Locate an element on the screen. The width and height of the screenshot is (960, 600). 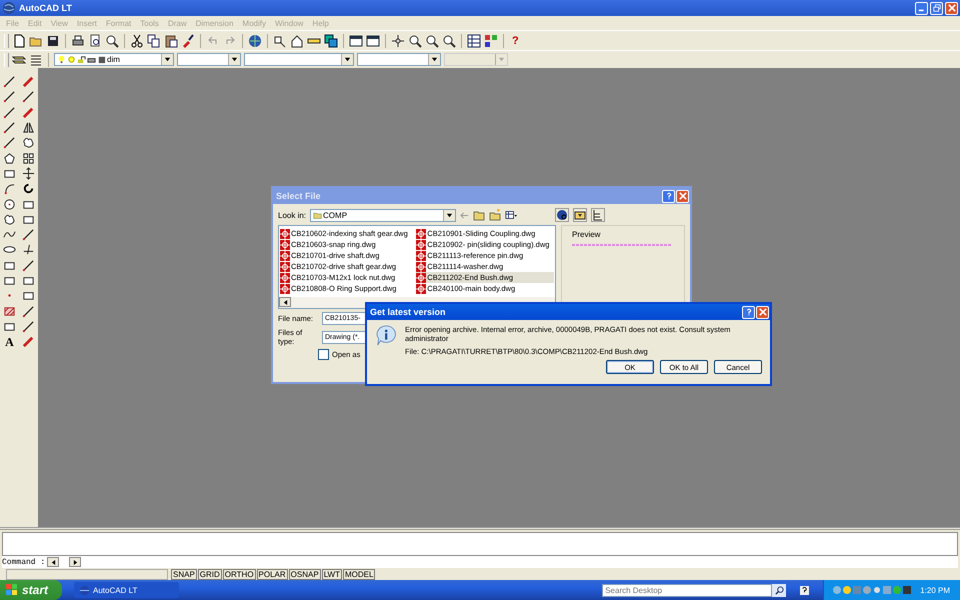
layers-stack-icon is located at coordinates (36, 59).